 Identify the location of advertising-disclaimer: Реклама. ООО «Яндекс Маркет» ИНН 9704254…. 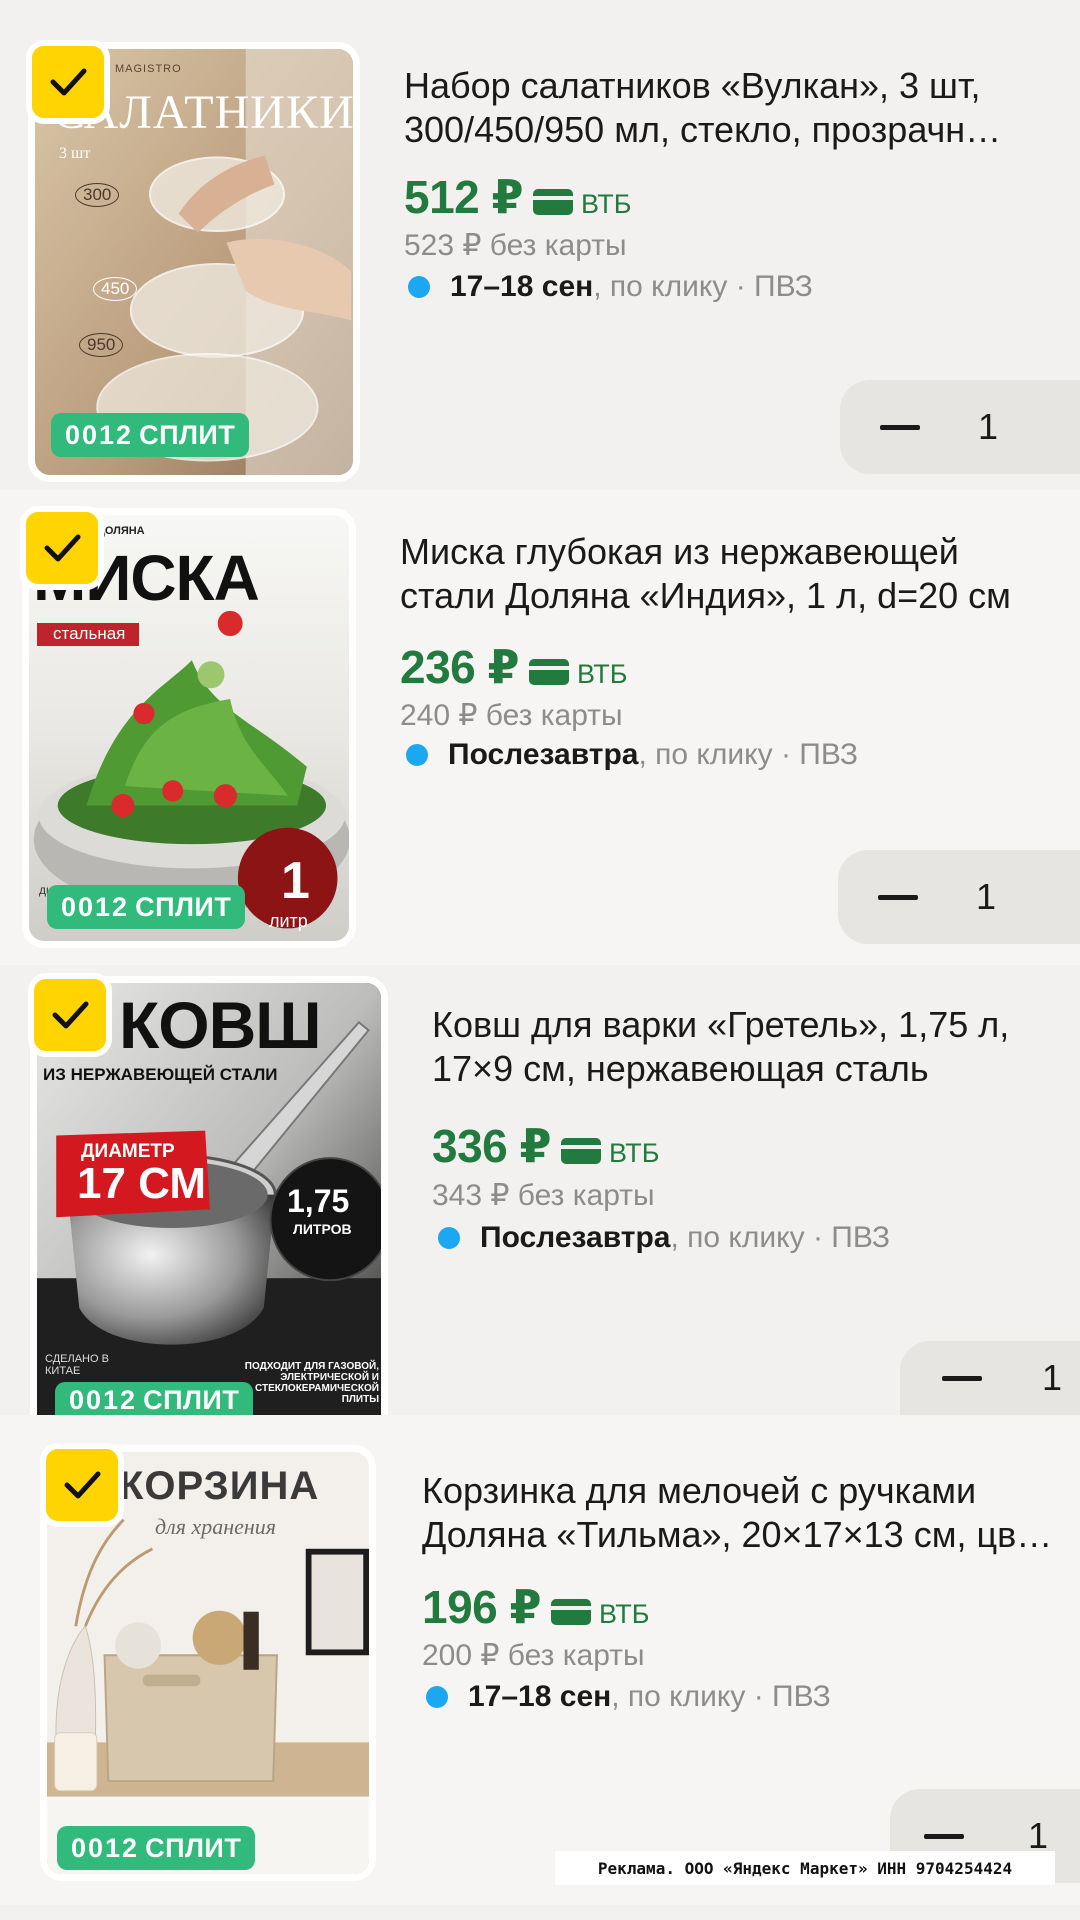
(805, 1868).